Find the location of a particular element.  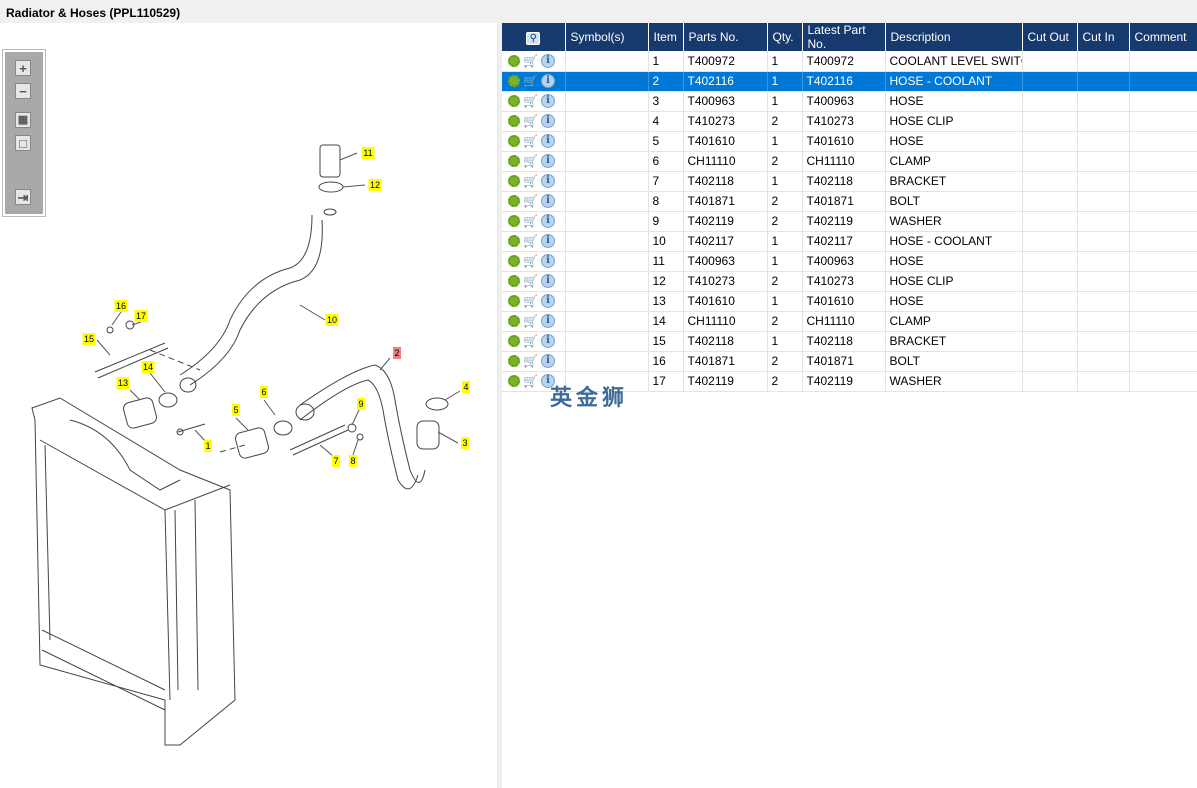

callout-13: 13 is located at coordinates (123, 383).